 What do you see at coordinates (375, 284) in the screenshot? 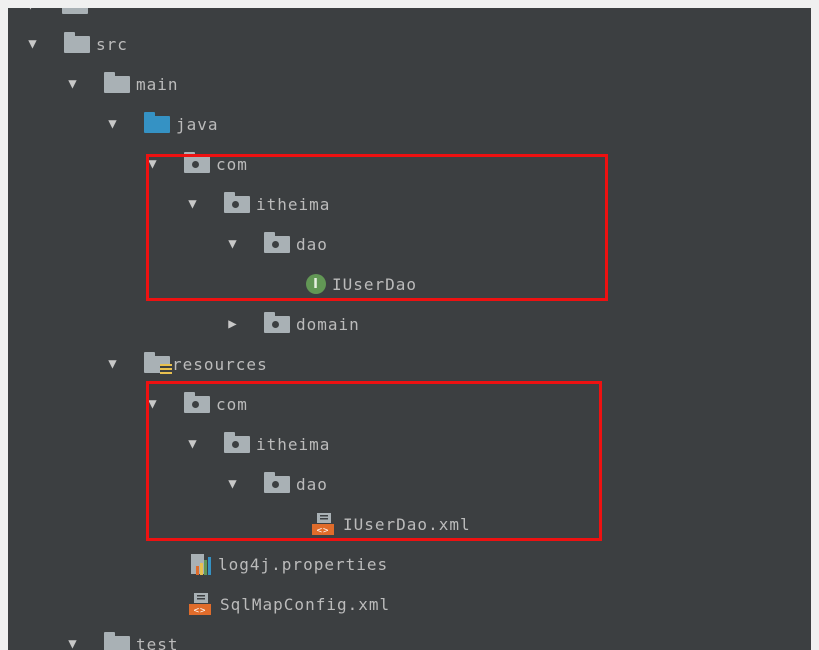
I see `tree-item-label: IUserDao` at bounding box center [375, 284].